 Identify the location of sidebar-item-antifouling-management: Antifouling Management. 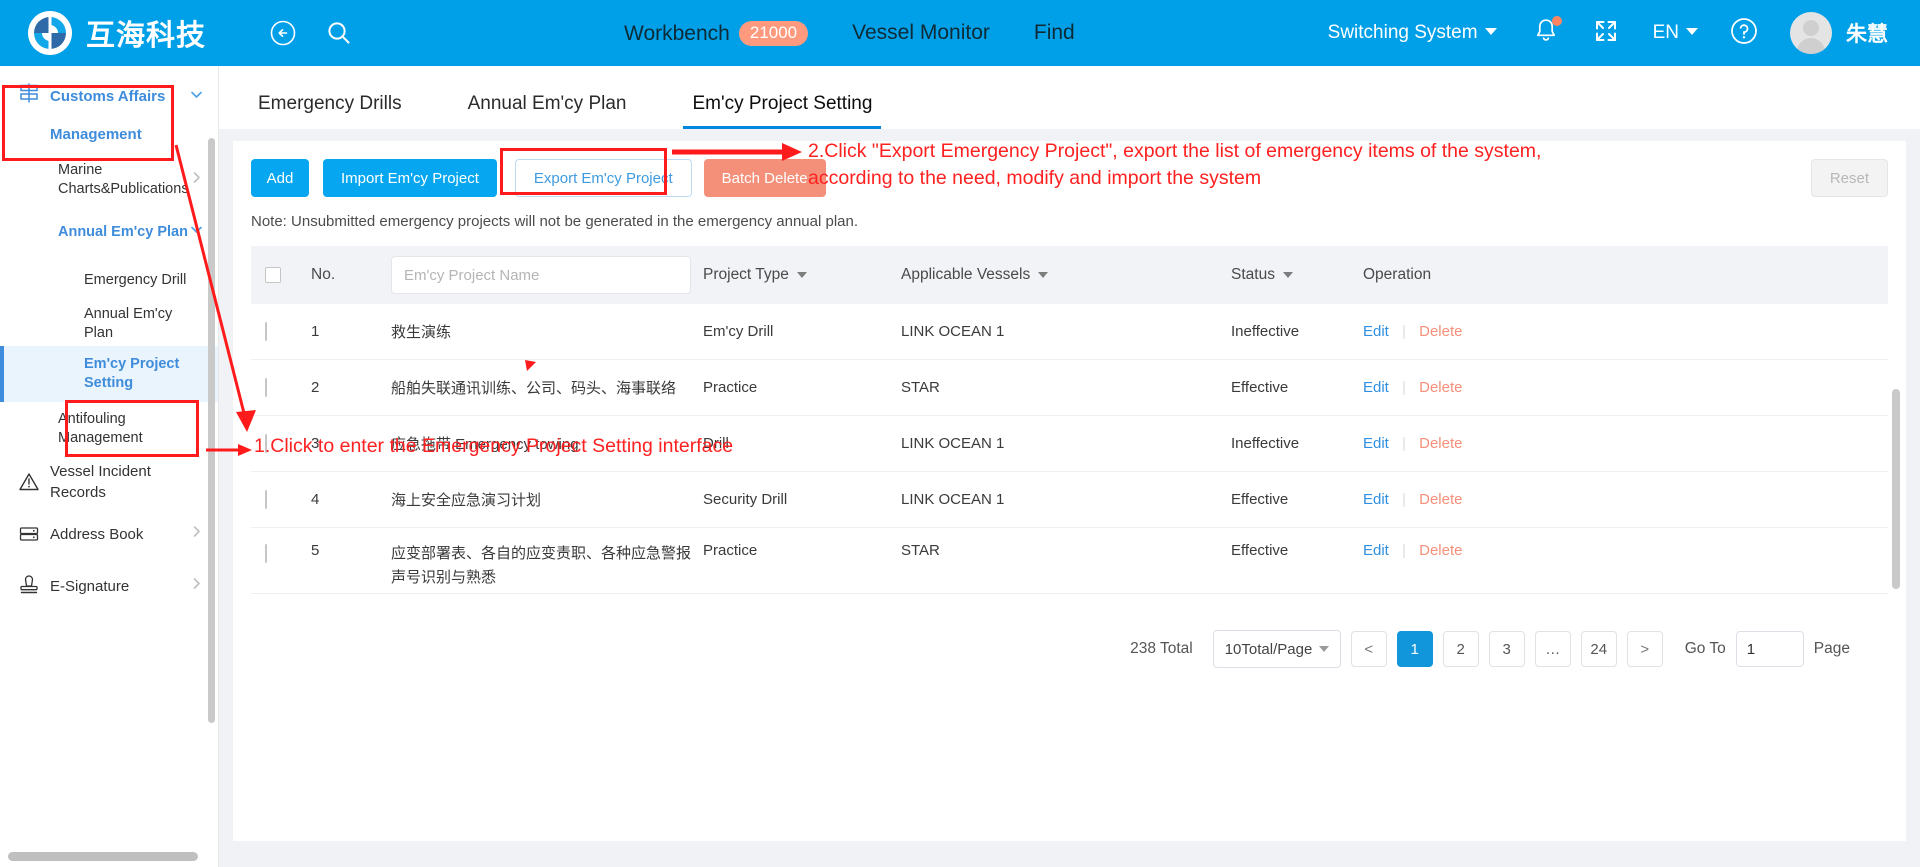
(109, 429).